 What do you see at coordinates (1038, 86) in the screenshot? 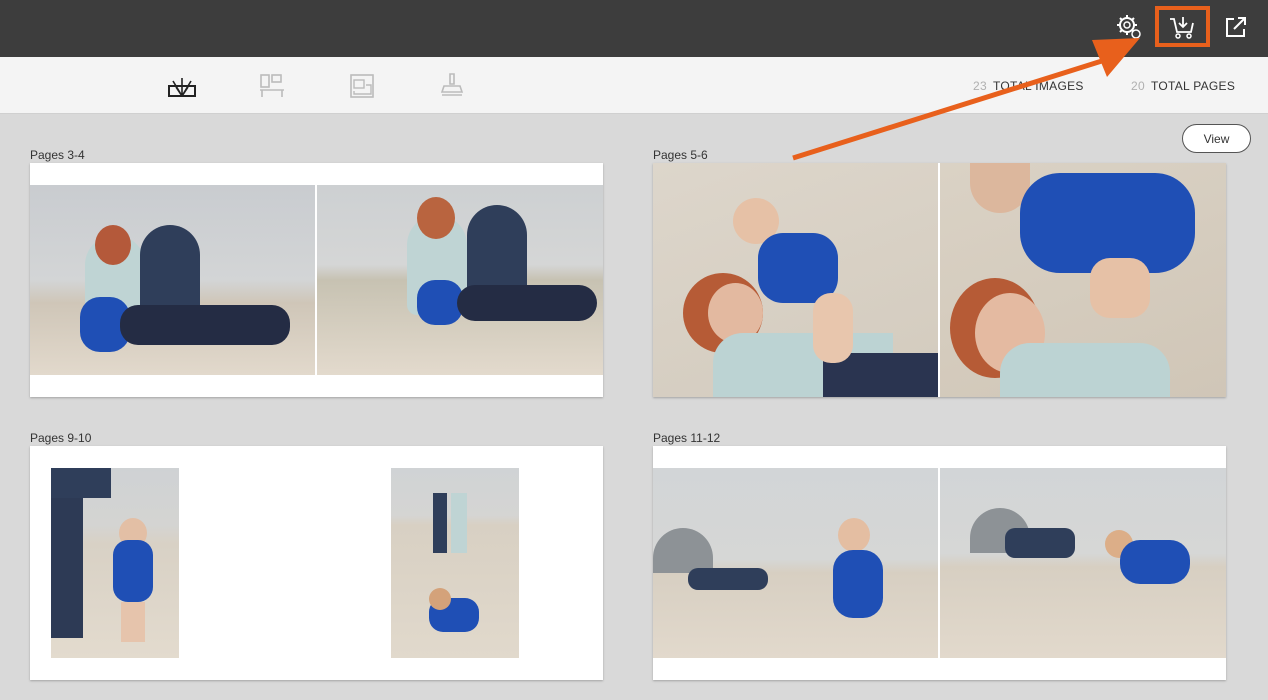
I see `total-images-label: TOTAL IMAGES` at bounding box center [1038, 86].